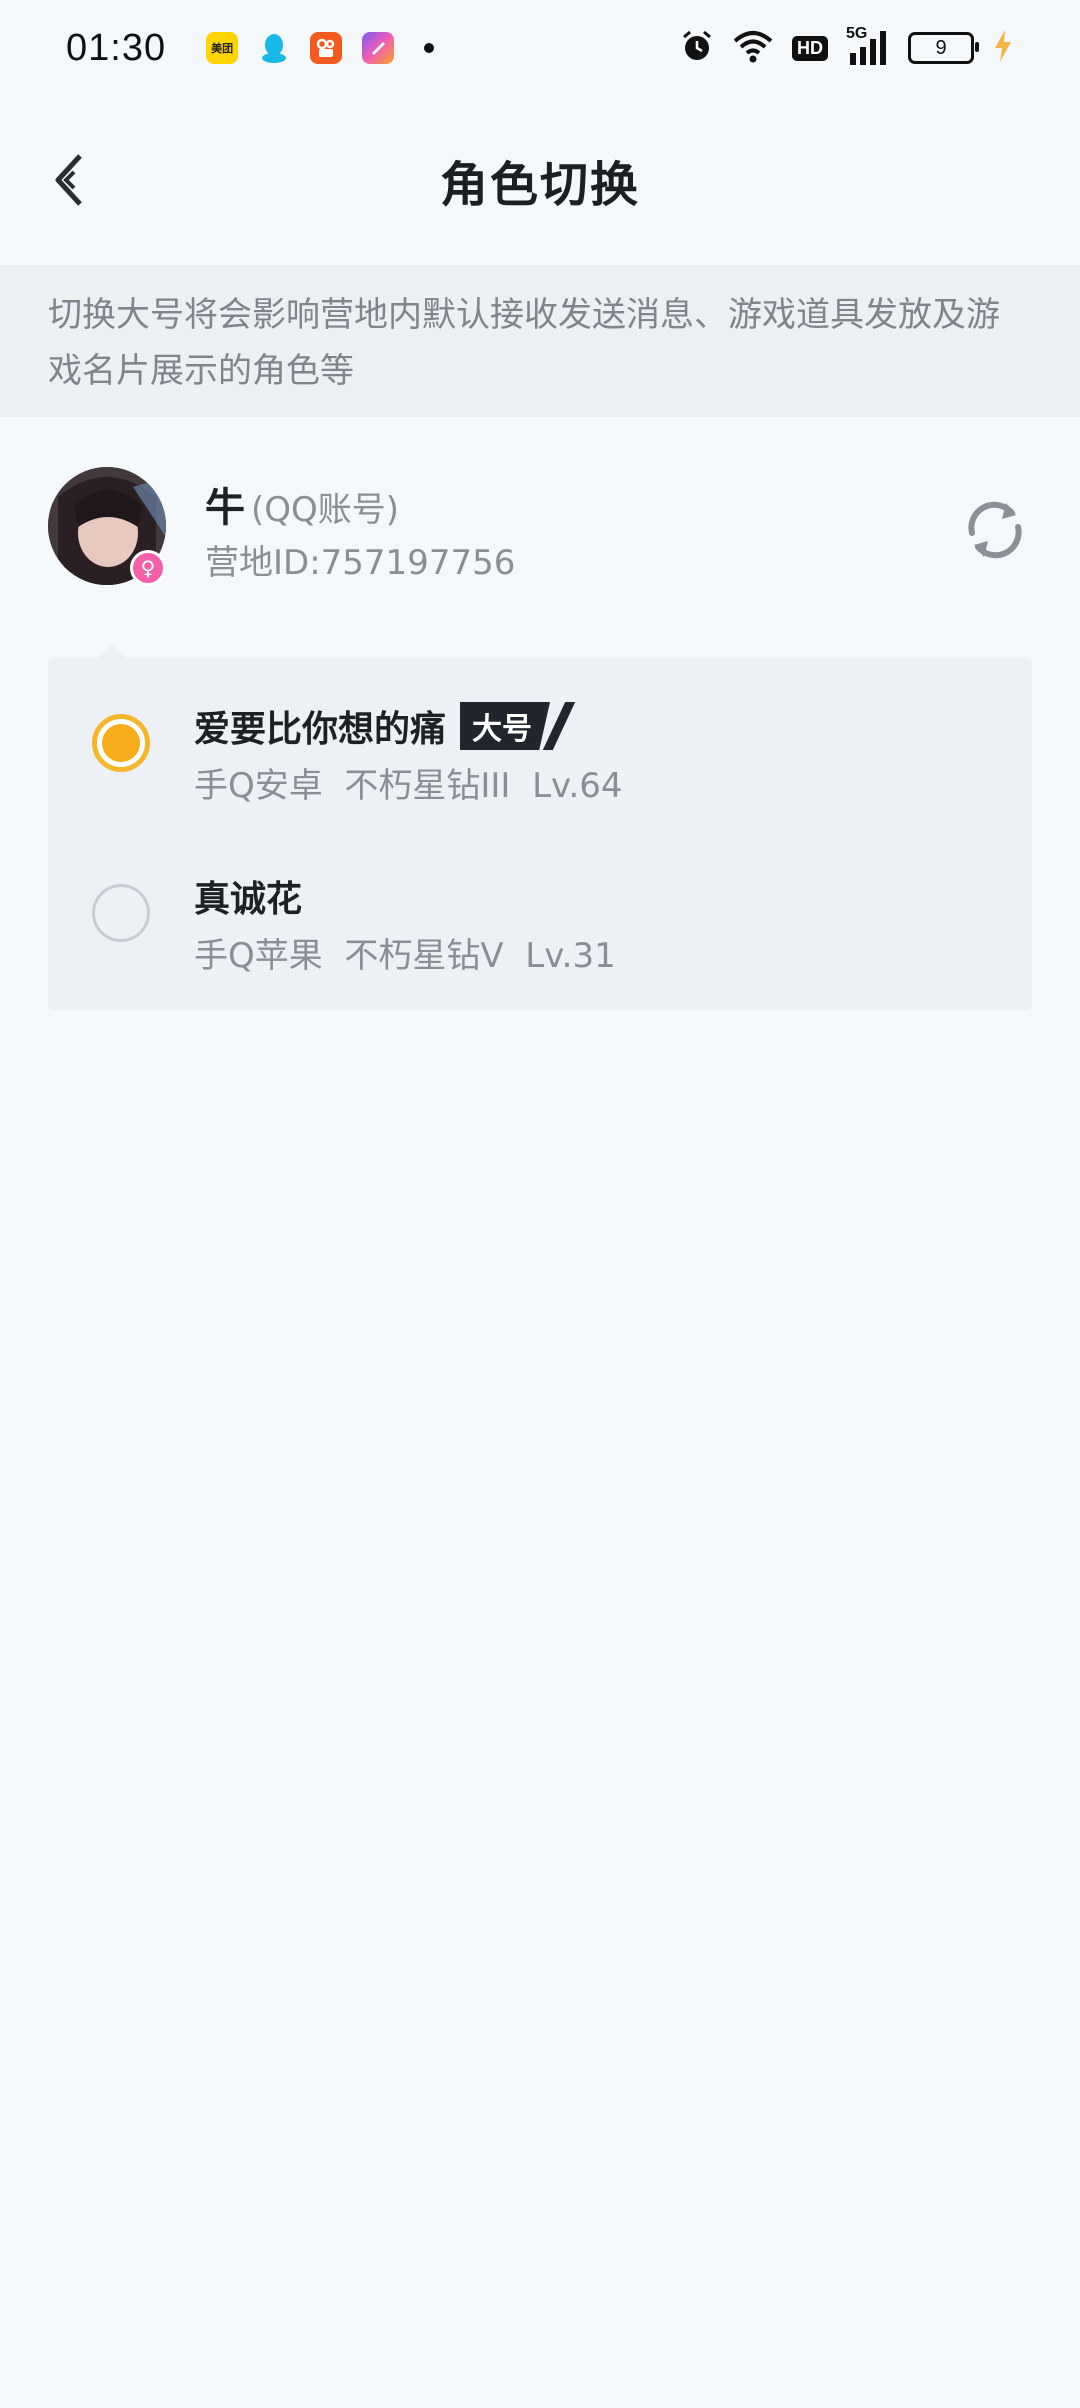 The image size is (1080, 2408). Describe the element at coordinates (326, 48) in the screenshot. I see `kuaishou-app-icon` at that location.